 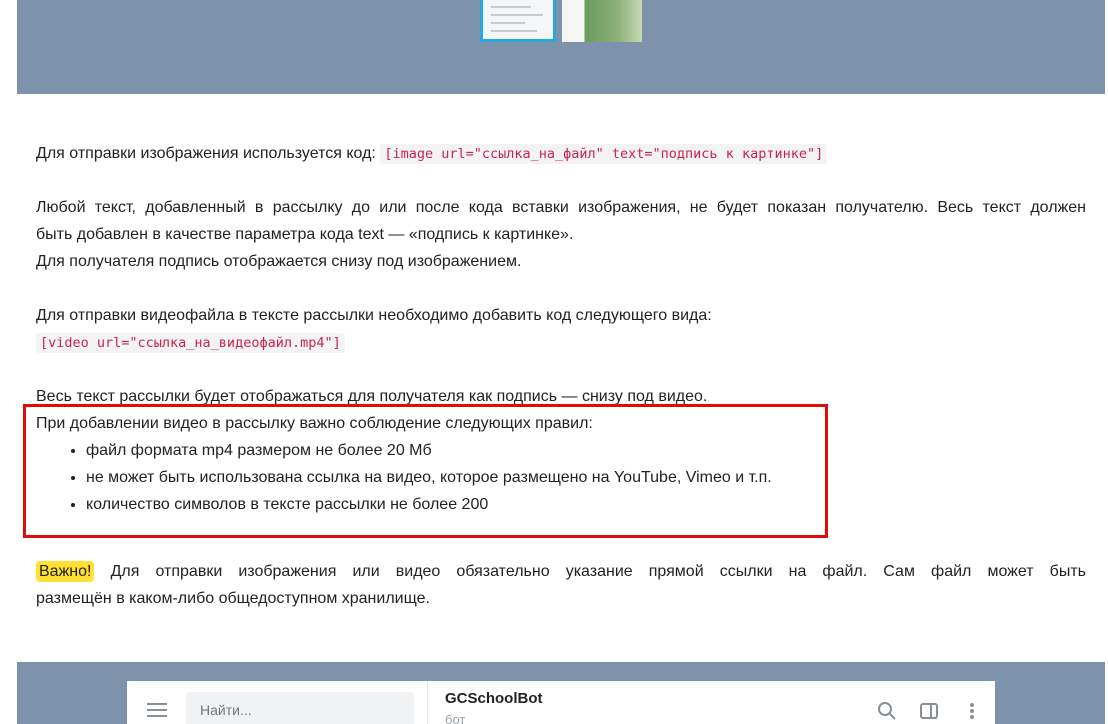 What do you see at coordinates (972, 711) in the screenshot?
I see `more-icon` at bounding box center [972, 711].